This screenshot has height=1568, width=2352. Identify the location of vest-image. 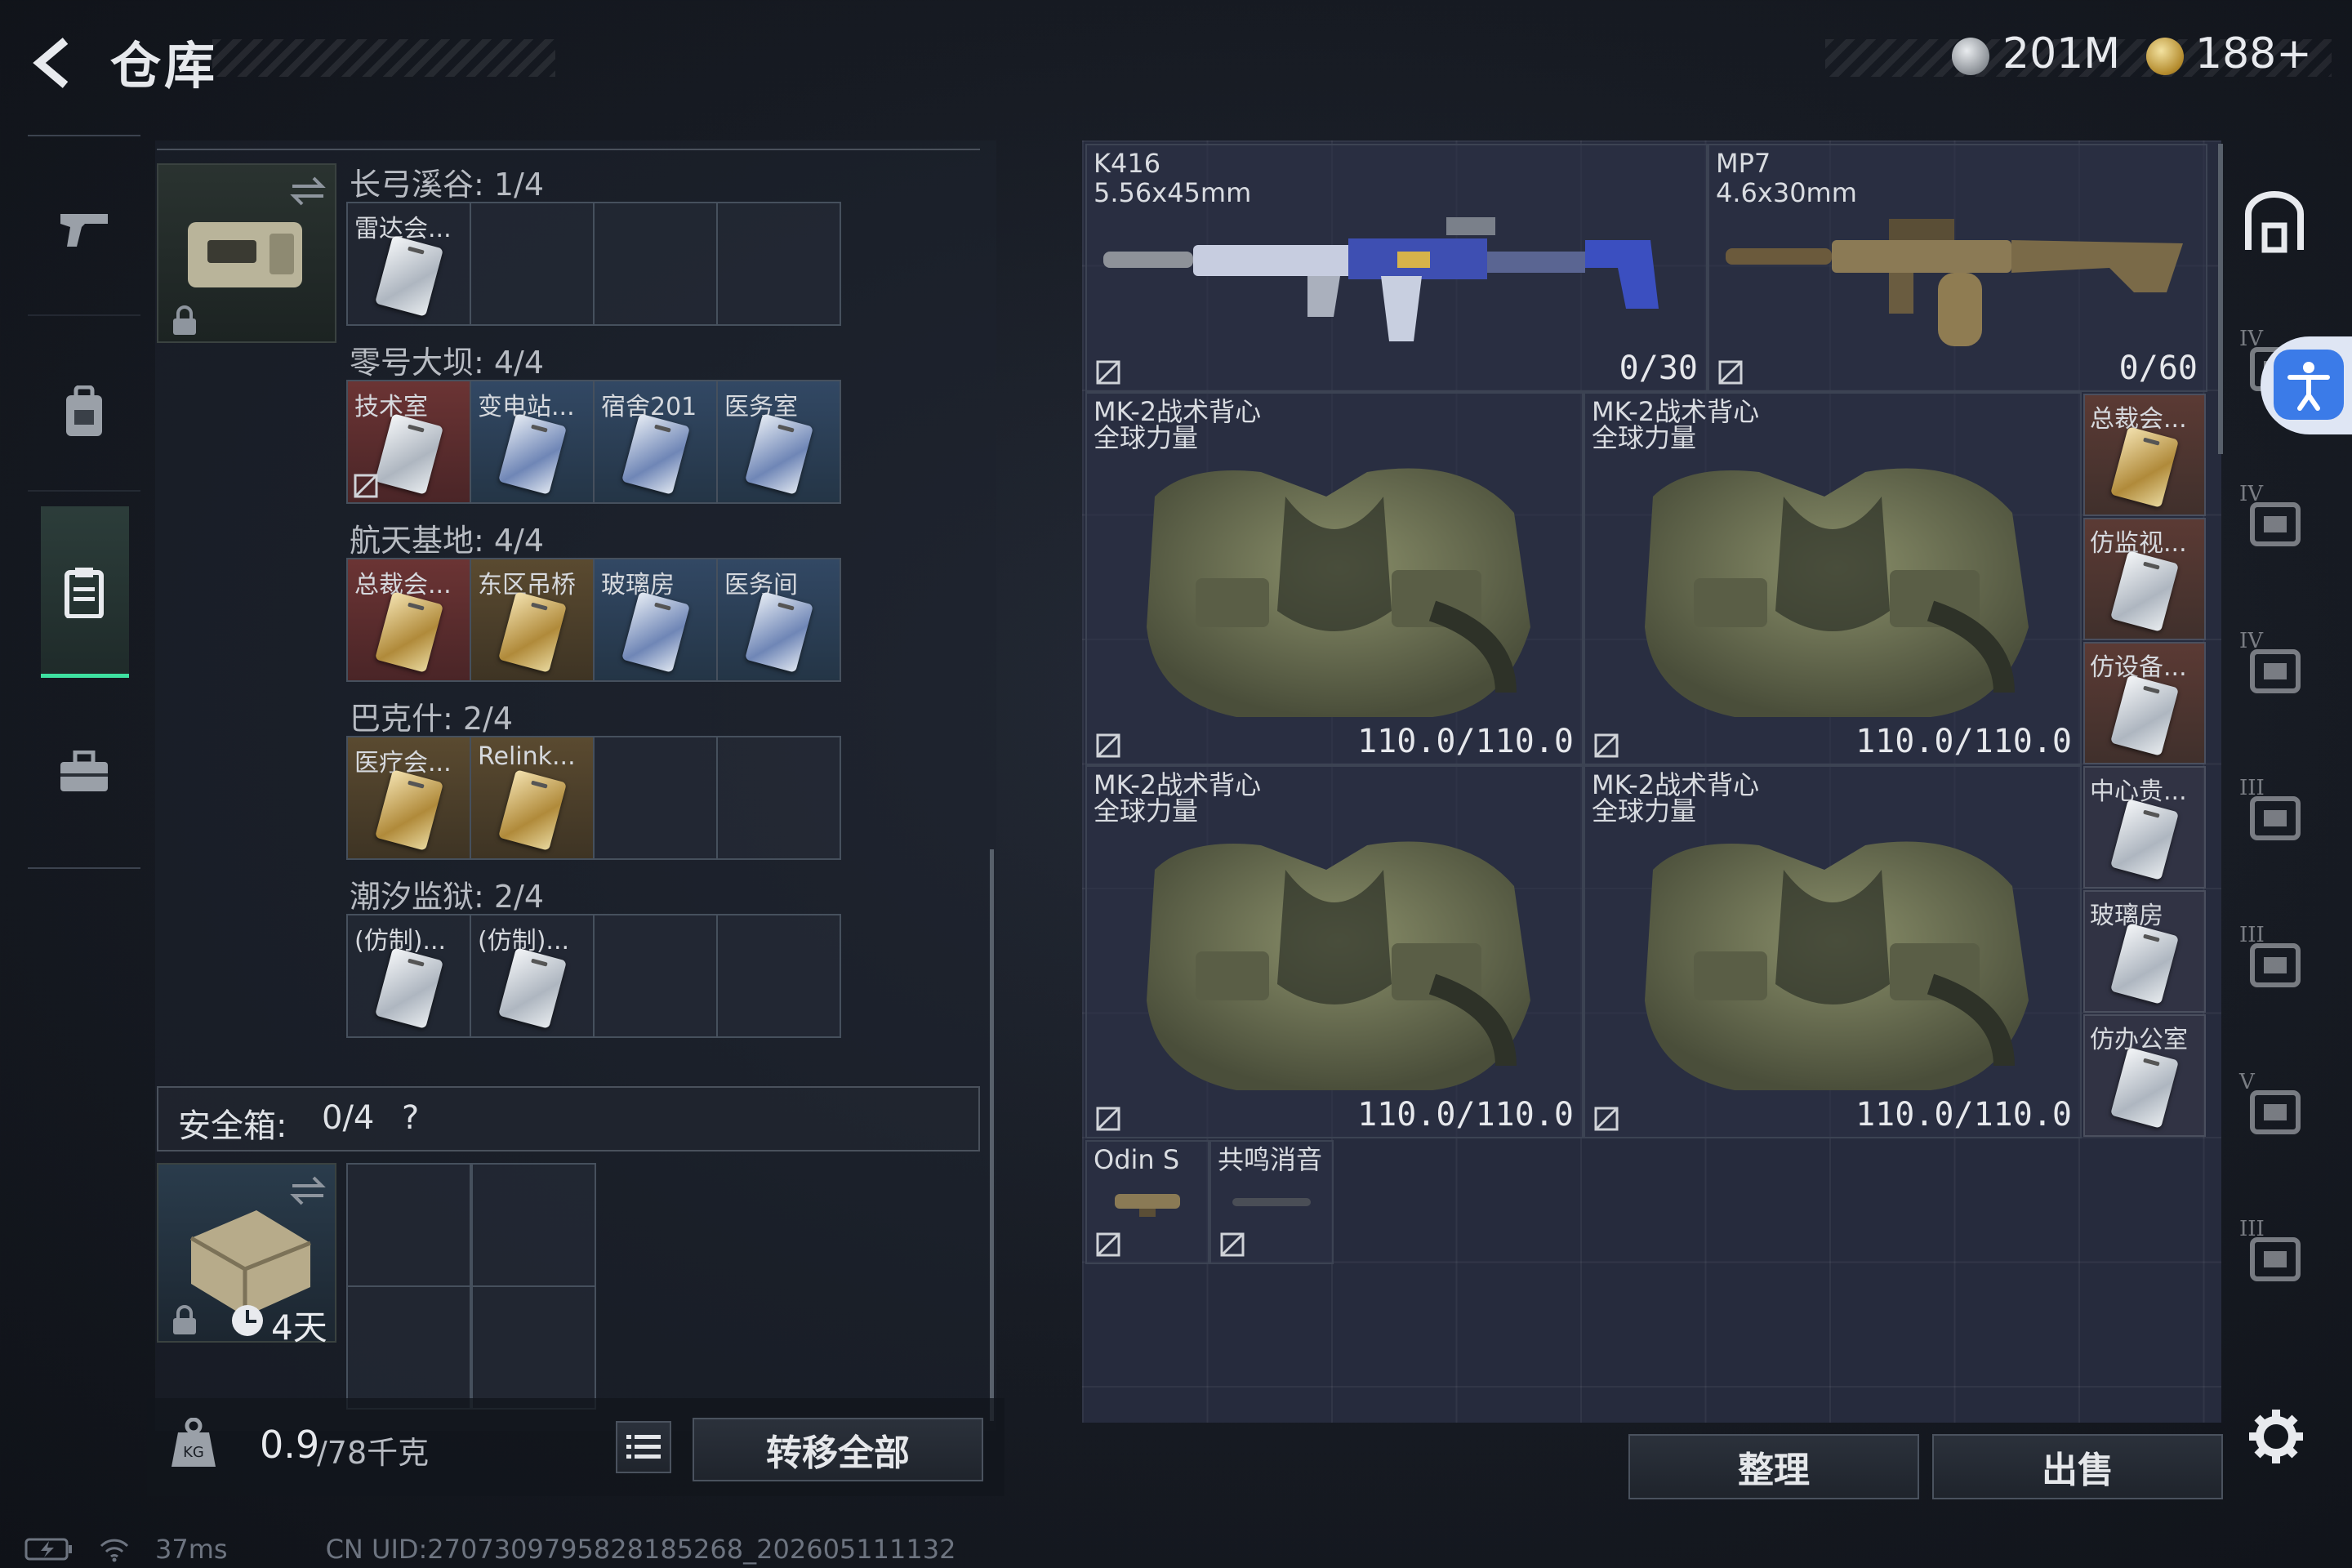
(1837, 592).